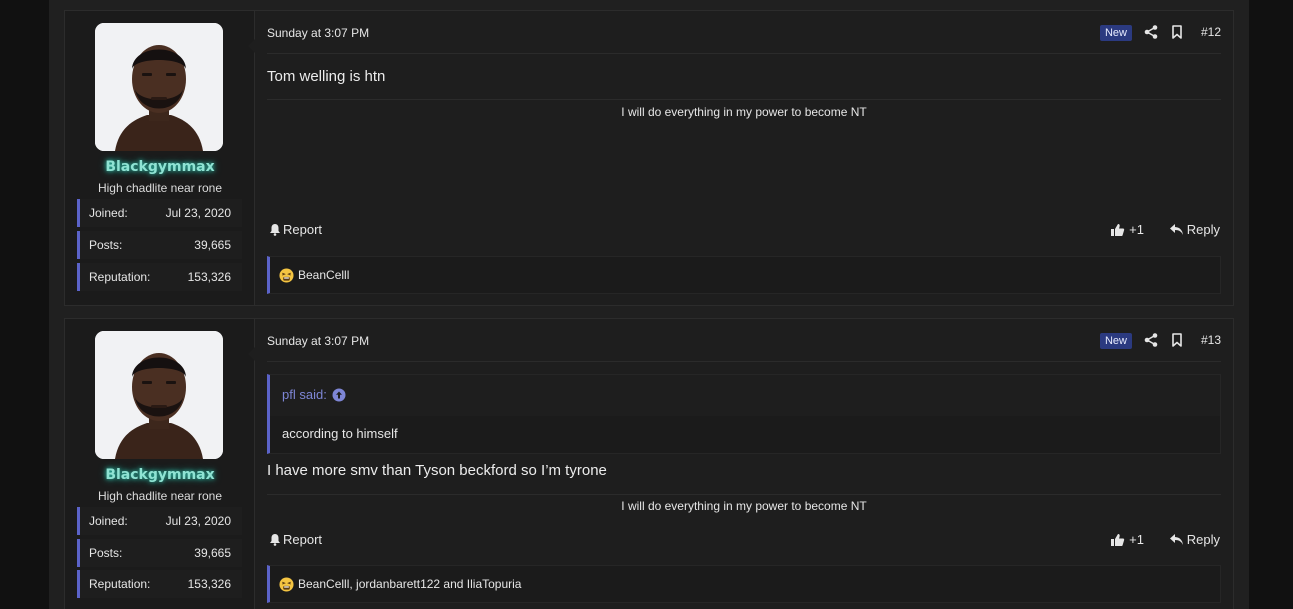  Describe the element at coordinates (323, 275) in the screenshot. I see `reactions-users: BeanCelll` at that location.